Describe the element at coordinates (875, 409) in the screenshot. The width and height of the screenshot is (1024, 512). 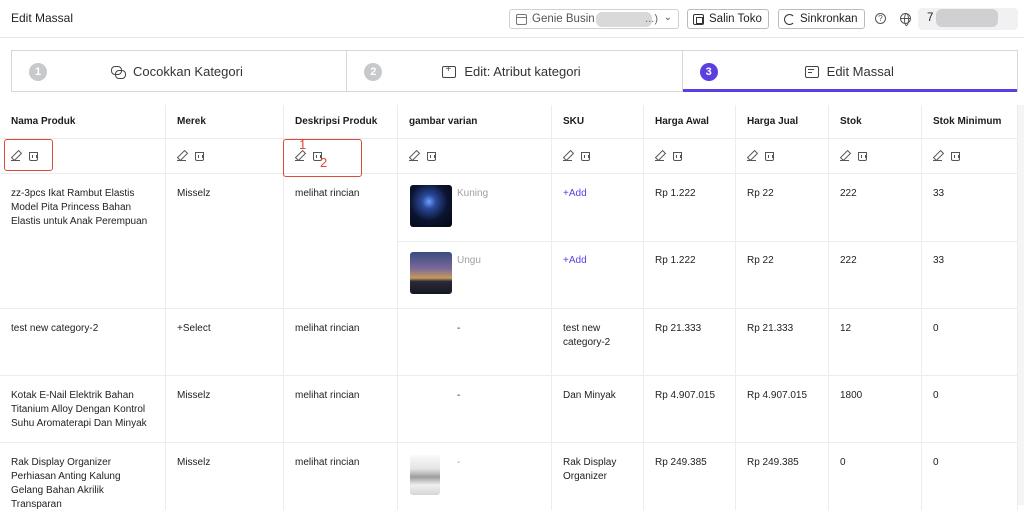
I see `stock-value: 1800` at that location.